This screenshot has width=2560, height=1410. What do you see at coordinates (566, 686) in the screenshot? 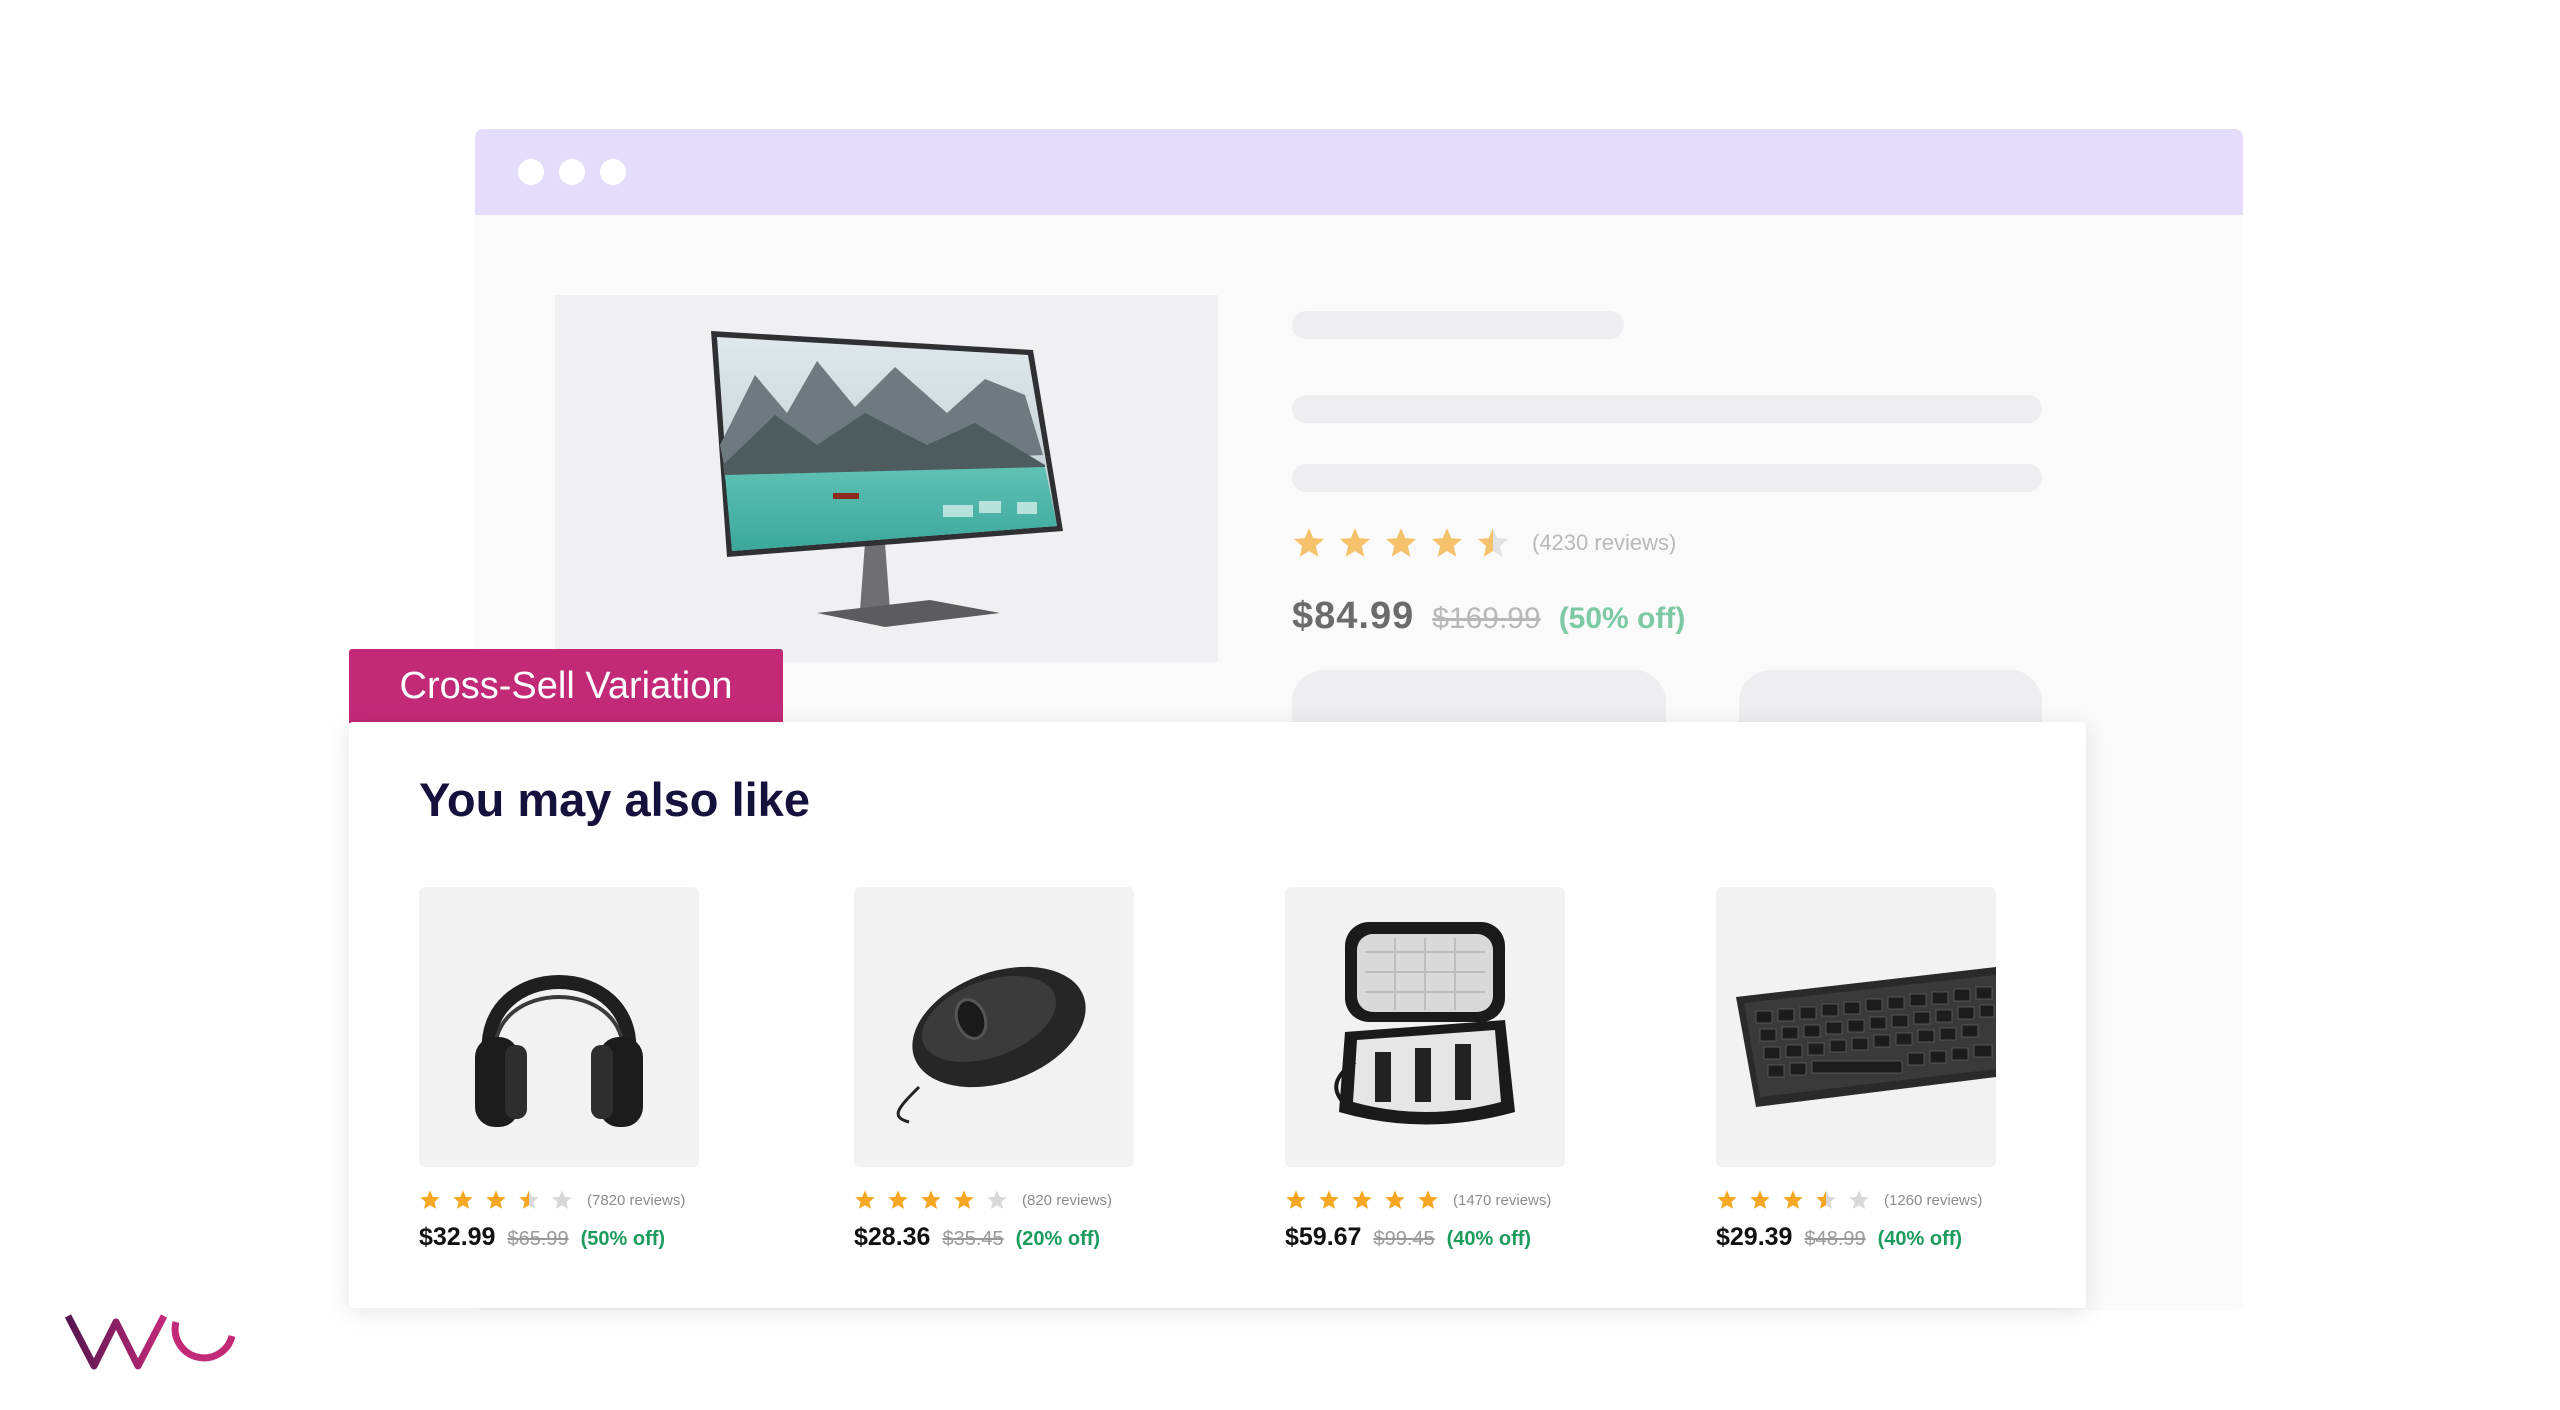
I see `variation-tag: Cross-Sell Variation` at bounding box center [566, 686].